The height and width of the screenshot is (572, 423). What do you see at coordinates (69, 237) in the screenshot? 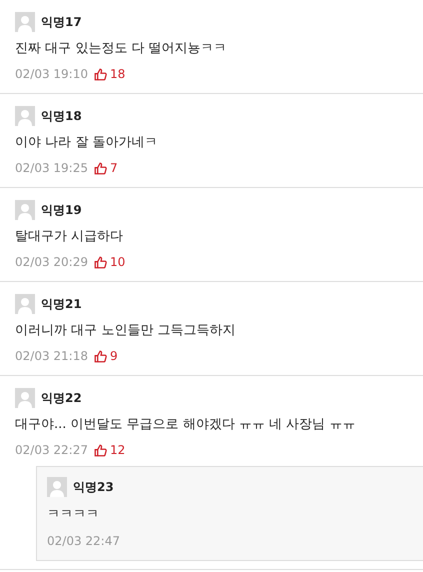
I see `comment-text: 탈대구가 시급하다` at bounding box center [69, 237].